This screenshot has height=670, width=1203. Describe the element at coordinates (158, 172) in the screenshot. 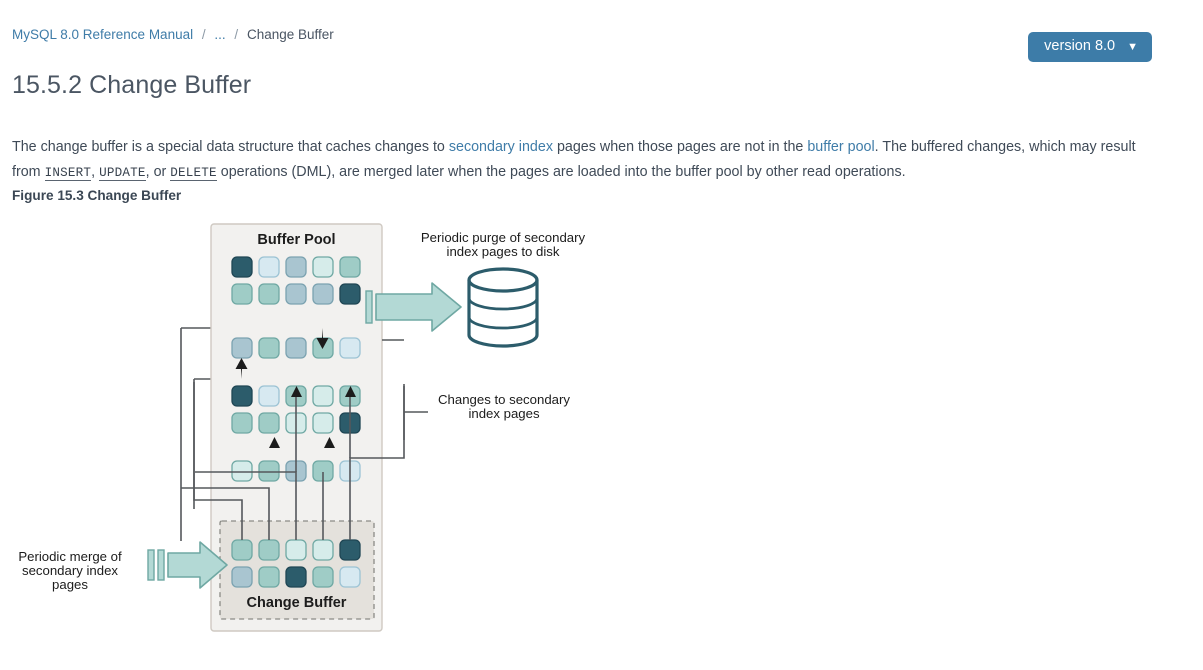

I see `intro-text-5: , or` at that location.